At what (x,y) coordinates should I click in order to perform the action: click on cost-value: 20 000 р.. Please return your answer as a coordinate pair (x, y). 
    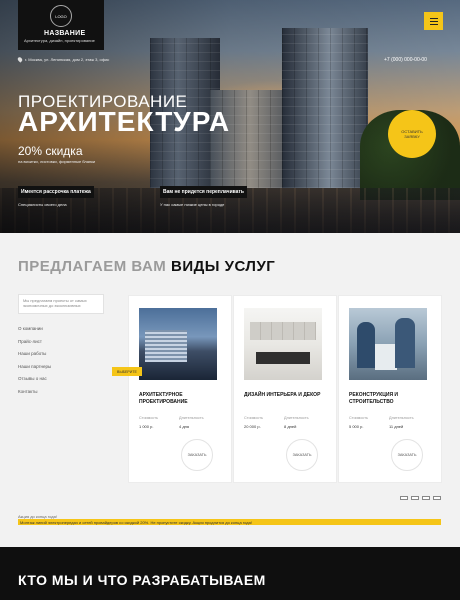
    Looking at the image, I should click on (252, 426).